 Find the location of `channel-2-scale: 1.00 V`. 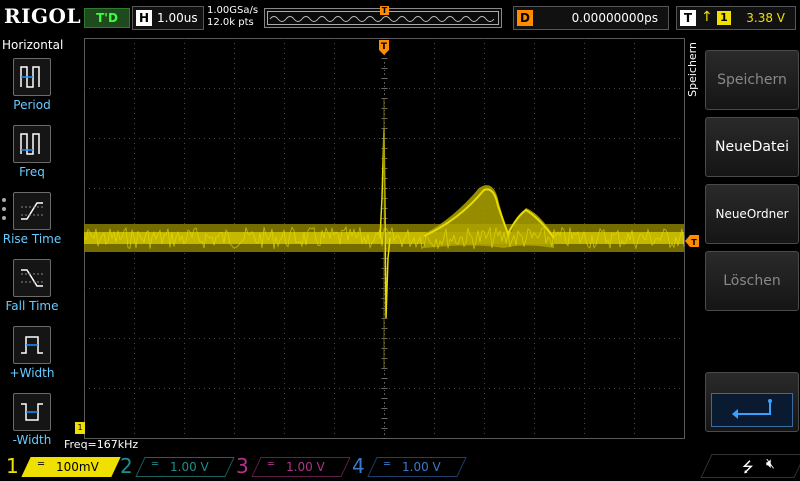

channel-2-scale: 1.00 V is located at coordinates (189, 467).